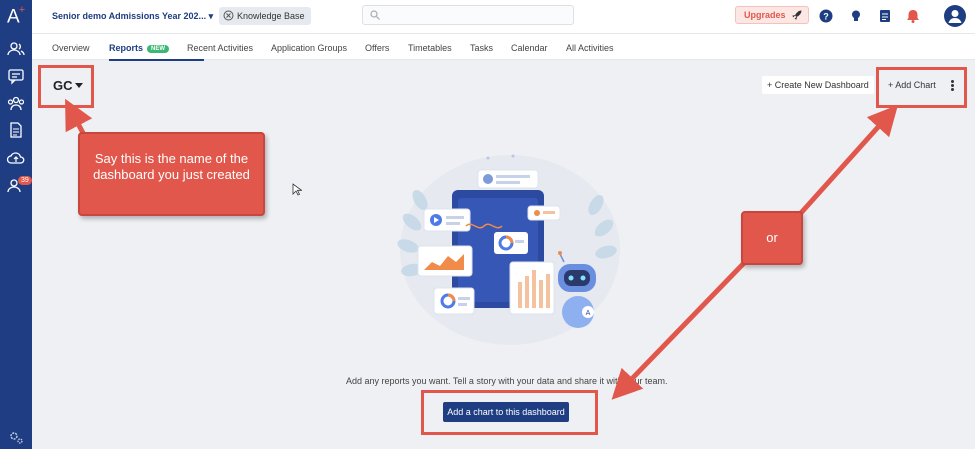 This screenshot has height=449, width=975. I want to click on mouse-cursor-icon, so click(297, 189).